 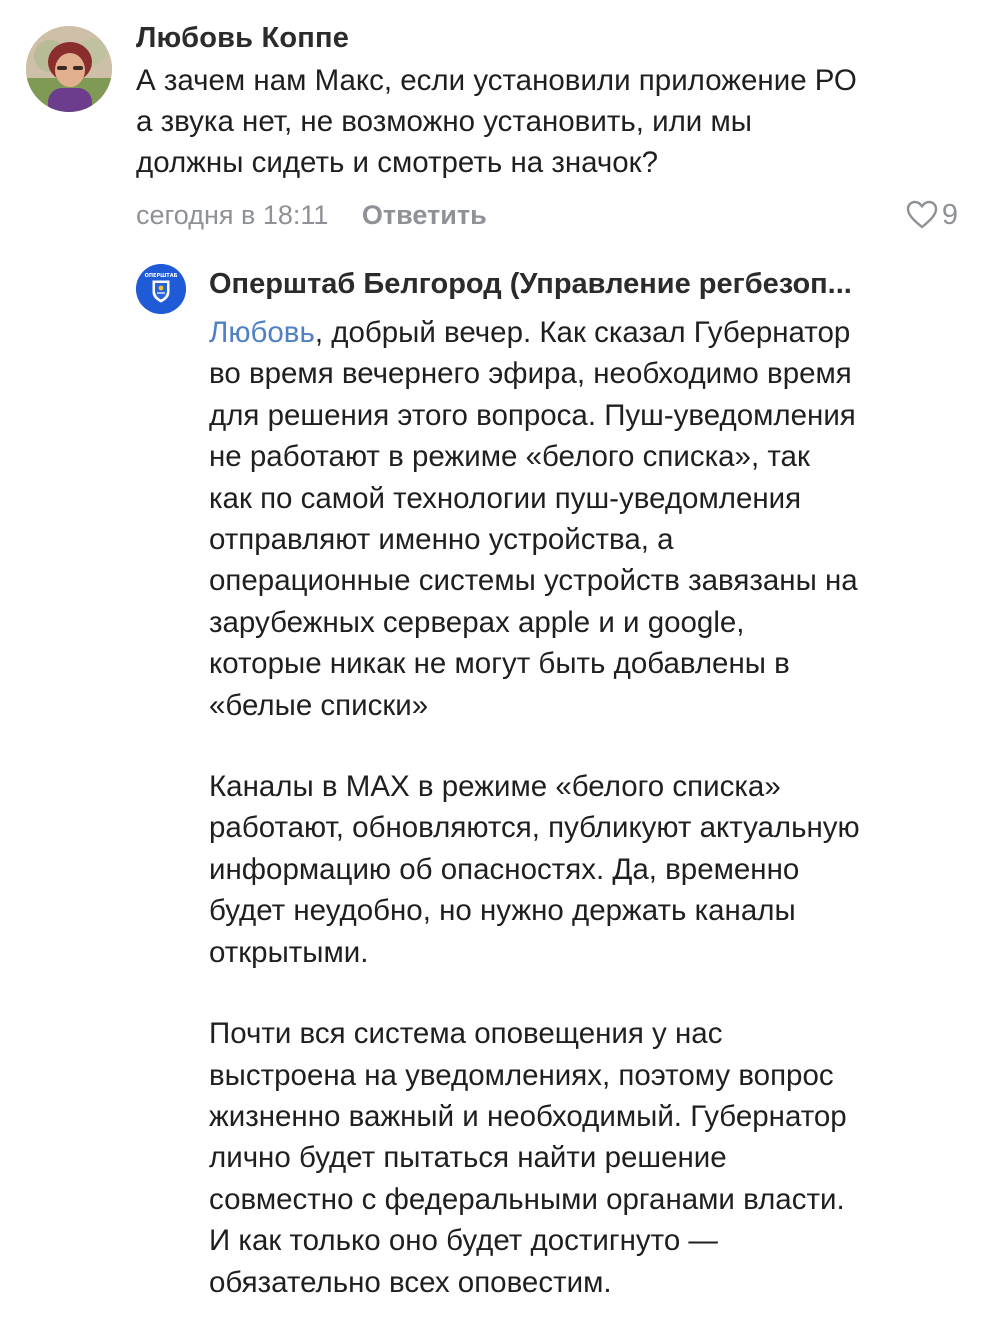 I want to click on mention-link: Любовь, so click(x=262, y=332).